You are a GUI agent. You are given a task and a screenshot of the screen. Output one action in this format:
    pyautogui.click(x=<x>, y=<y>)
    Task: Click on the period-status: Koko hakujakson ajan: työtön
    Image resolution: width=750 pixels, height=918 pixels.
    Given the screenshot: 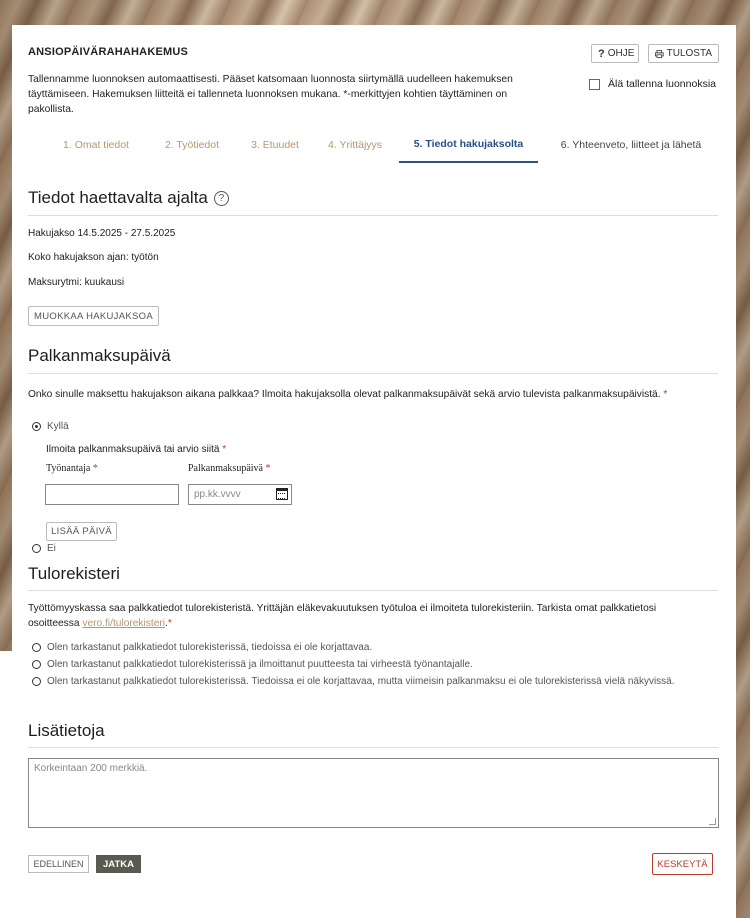 What is the action you would take?
    pyautogui.click(x=93, y=257)
    